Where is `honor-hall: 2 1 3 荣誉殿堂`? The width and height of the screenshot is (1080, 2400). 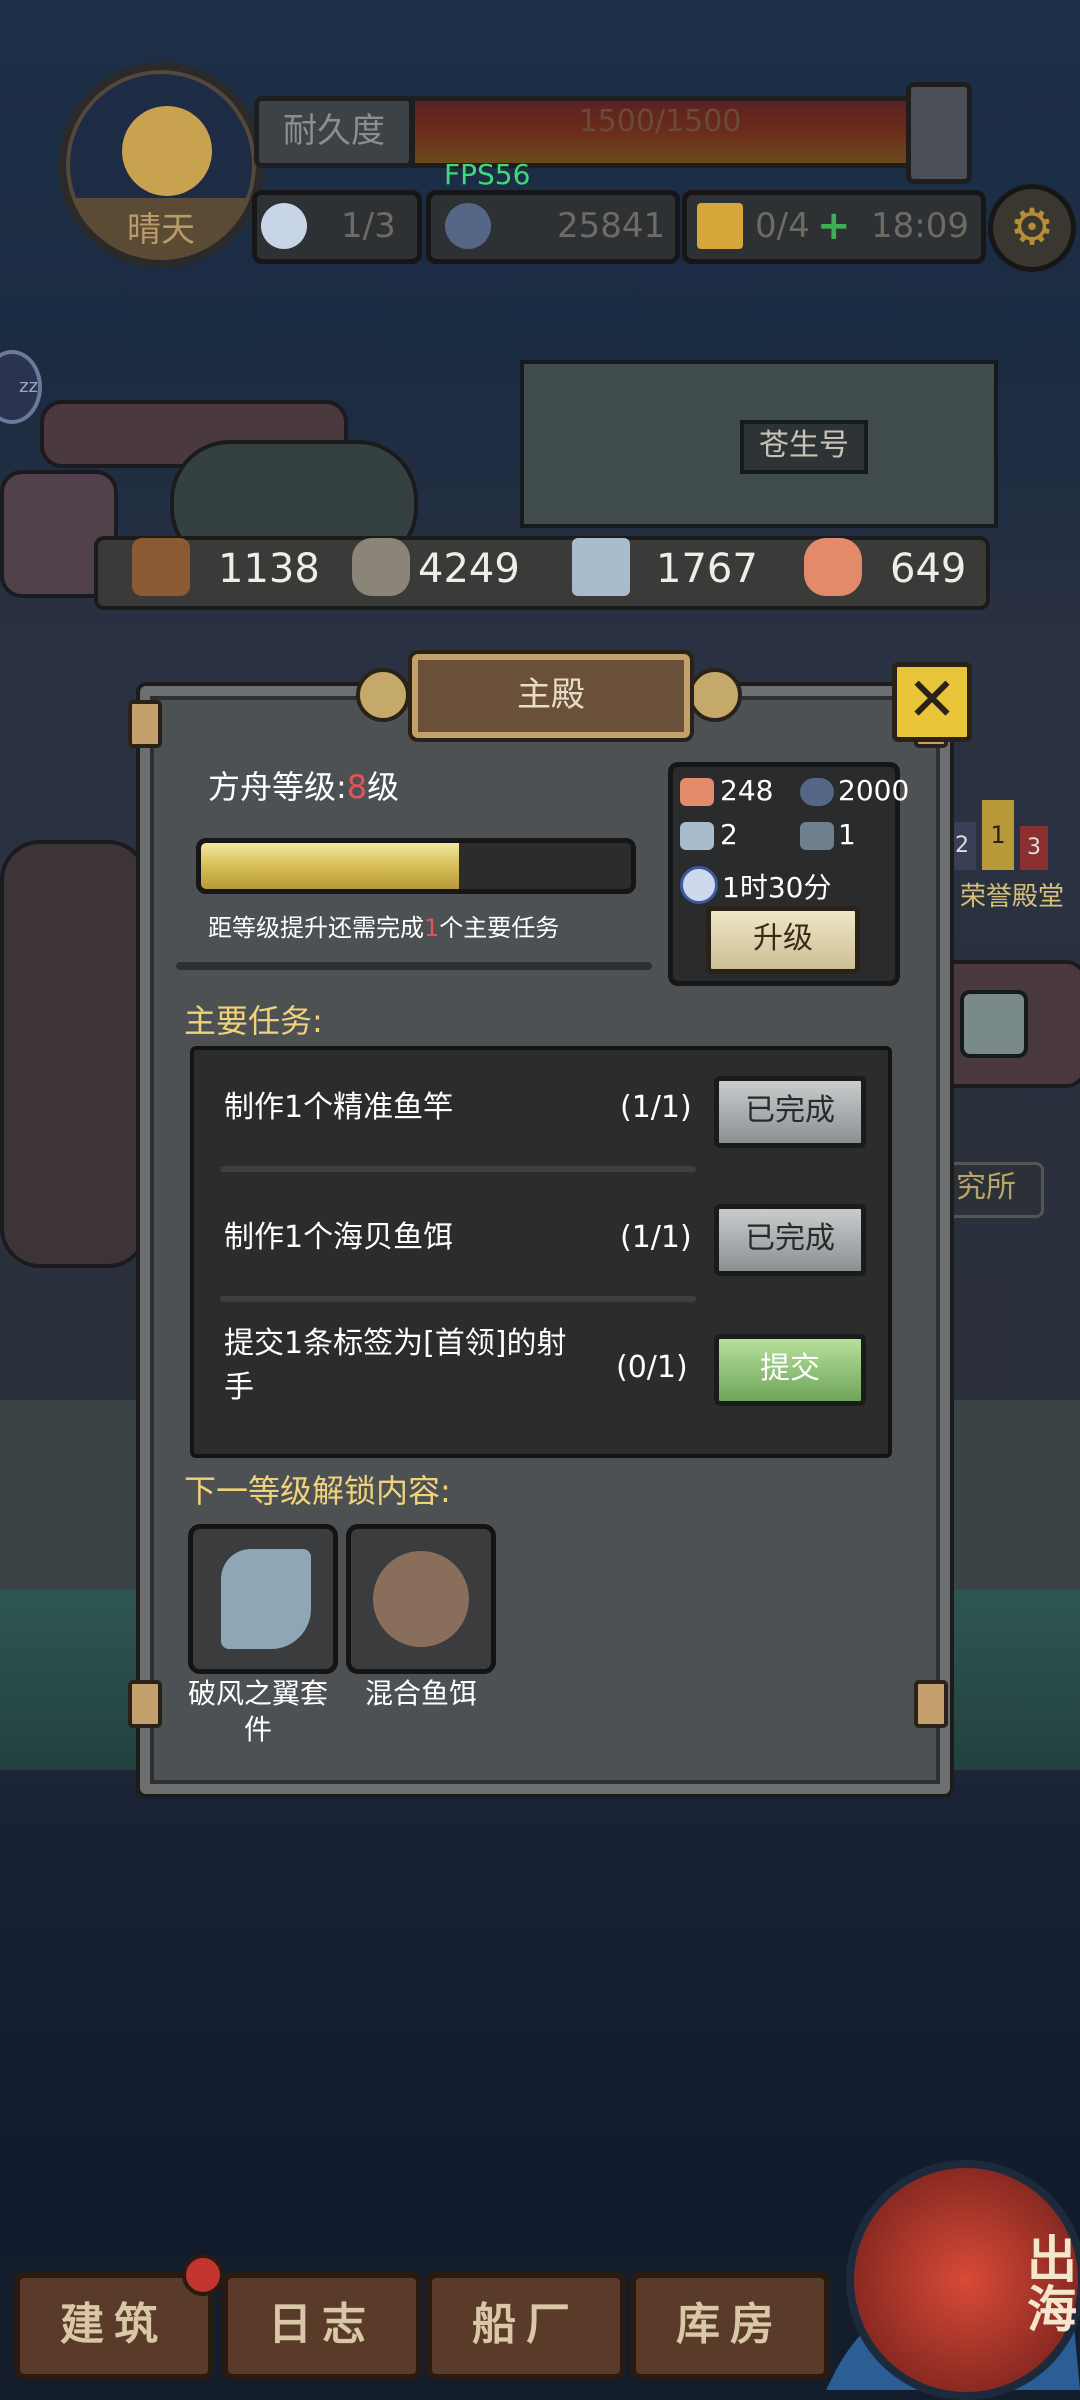 honor-hall: 2 1 3 荣誉殿堂 is located at coordinates (1012, 859).